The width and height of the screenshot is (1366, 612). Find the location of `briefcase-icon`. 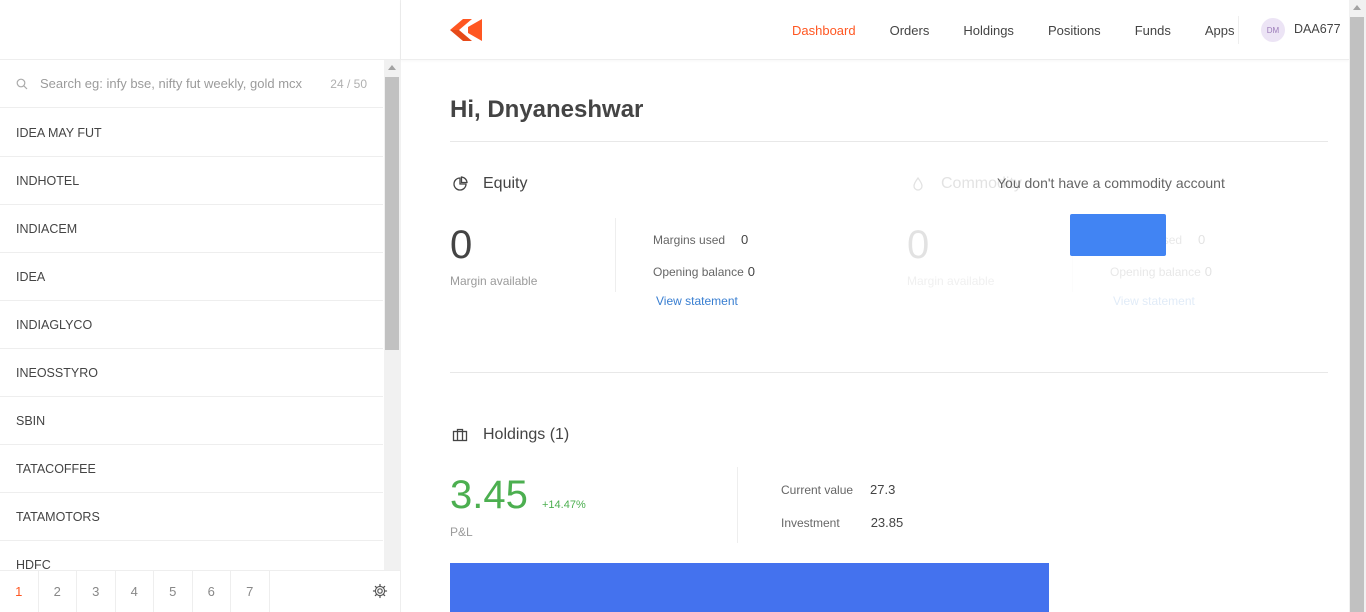

briefcase-icon is located at coordinates (460, 435).